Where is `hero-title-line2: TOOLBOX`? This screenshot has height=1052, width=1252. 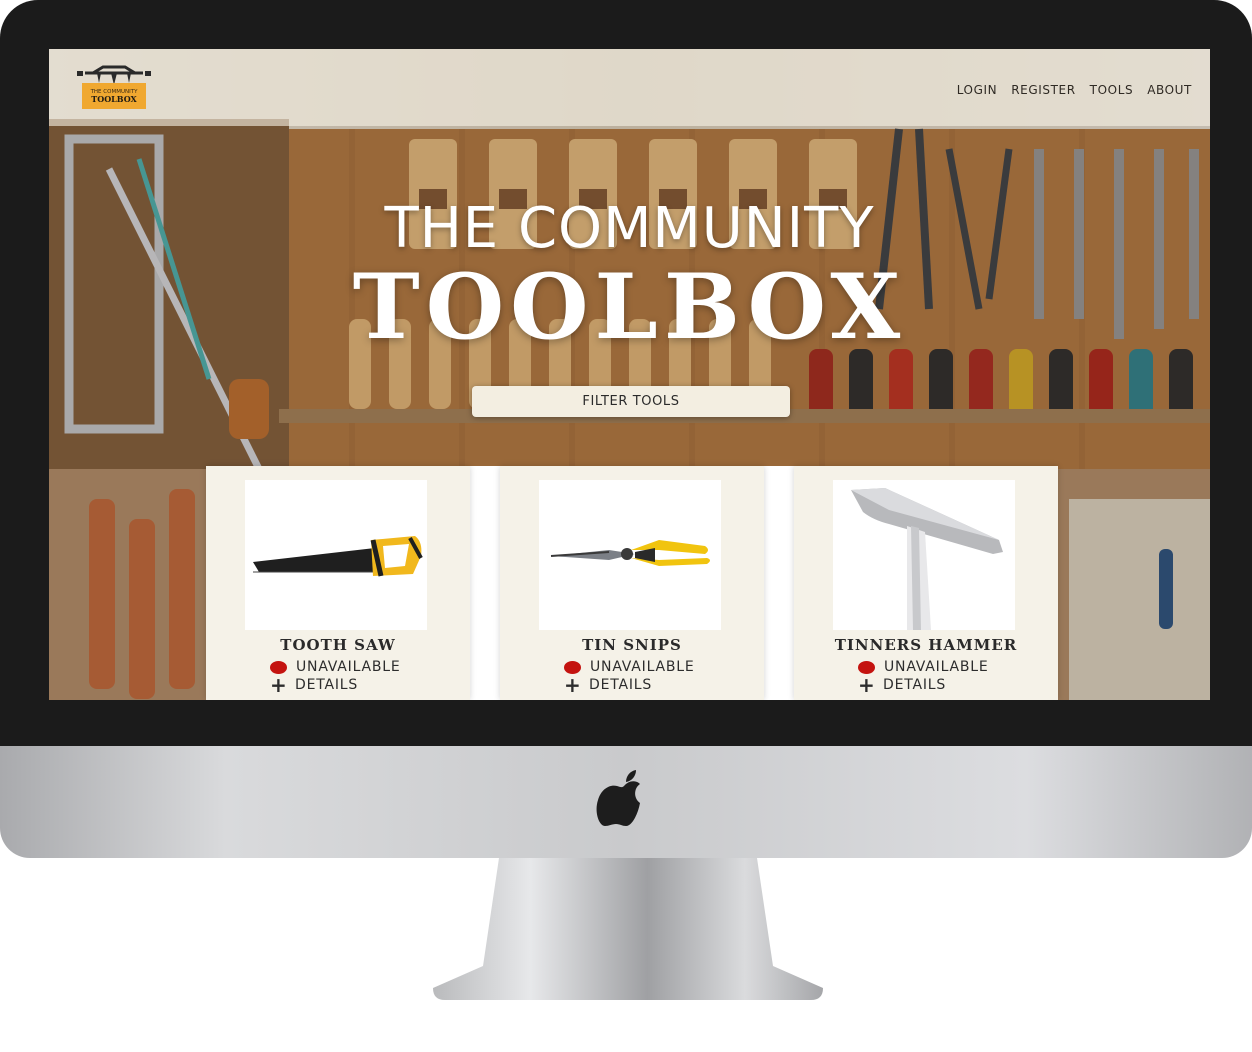
hero-title-line2: TOOLBOX is located at coordinates (629, 307).